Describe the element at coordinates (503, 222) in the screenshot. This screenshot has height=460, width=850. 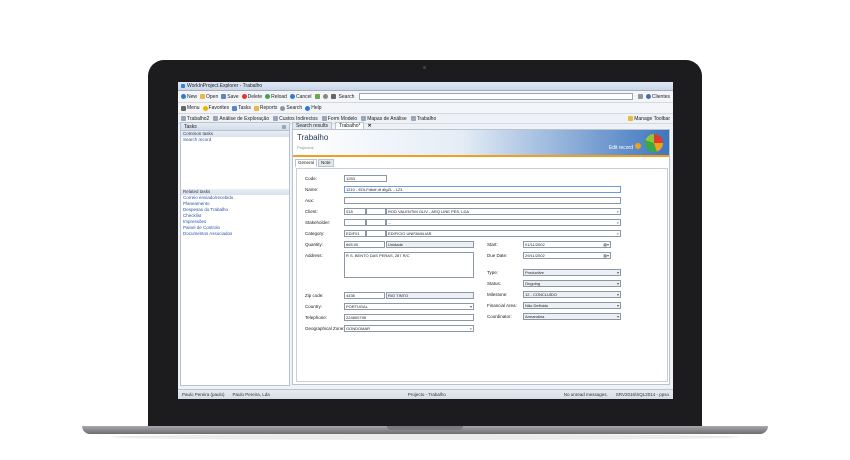
I see `stakeholder-name-field: ... ⌕` at that location.